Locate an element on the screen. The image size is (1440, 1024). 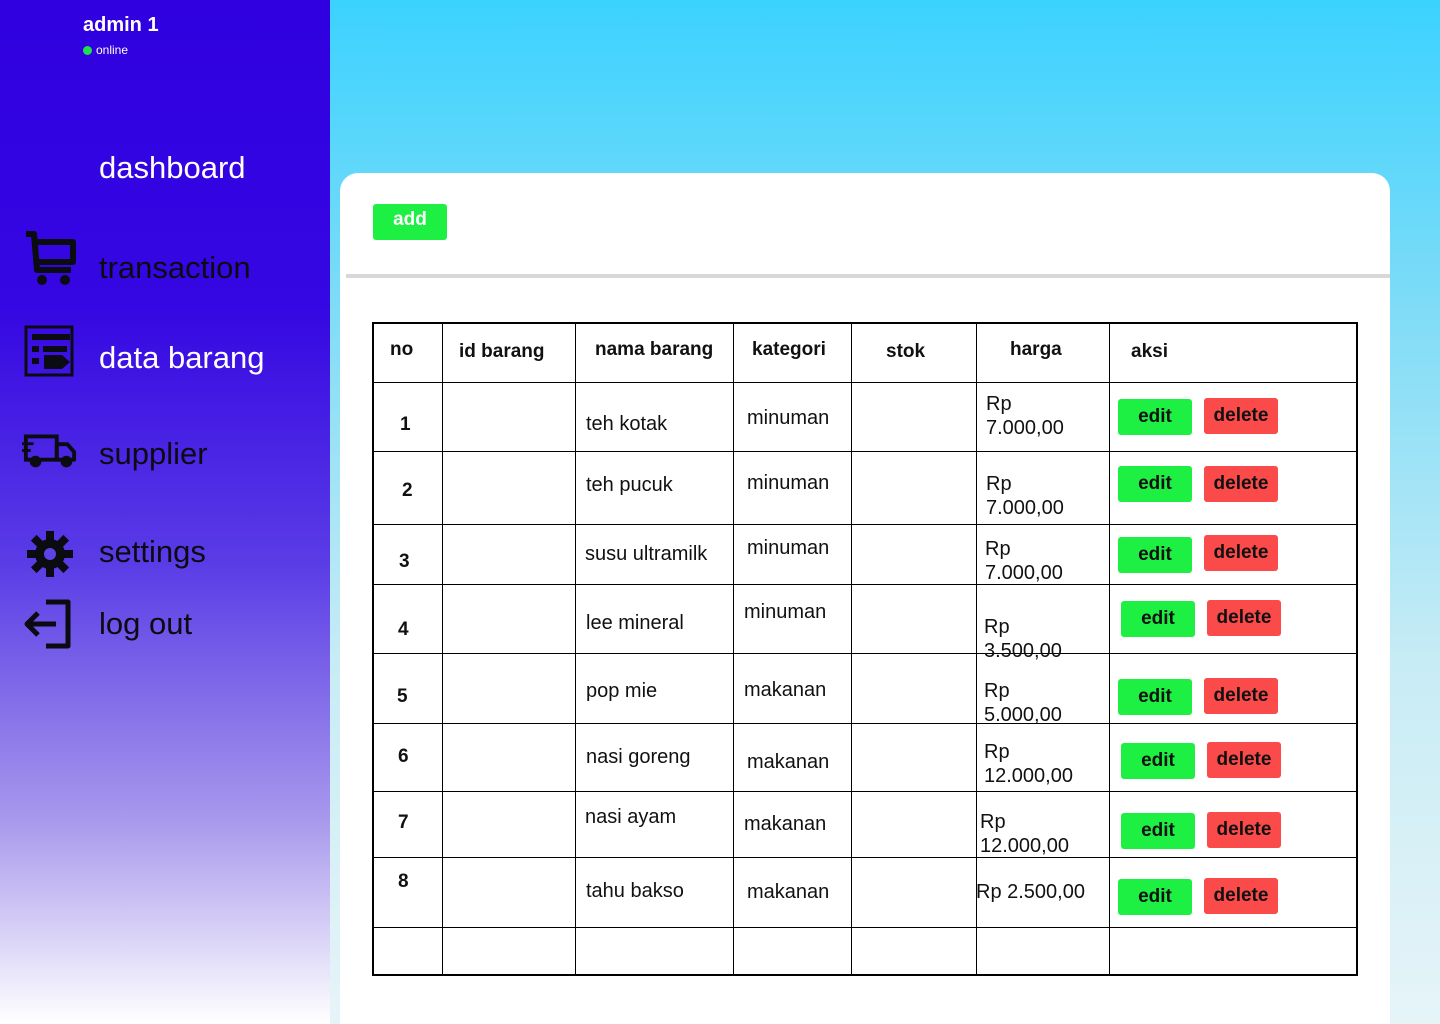
logout-icon is located at coordinates (50, 624).